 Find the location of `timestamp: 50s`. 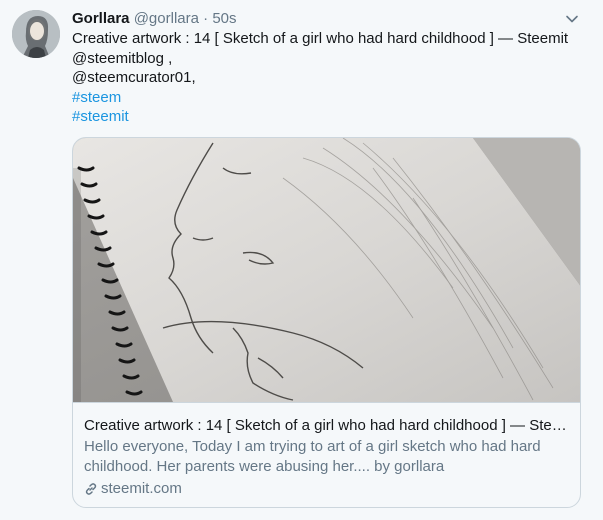

timestamp: 50s is located at coordinates (224, 18).